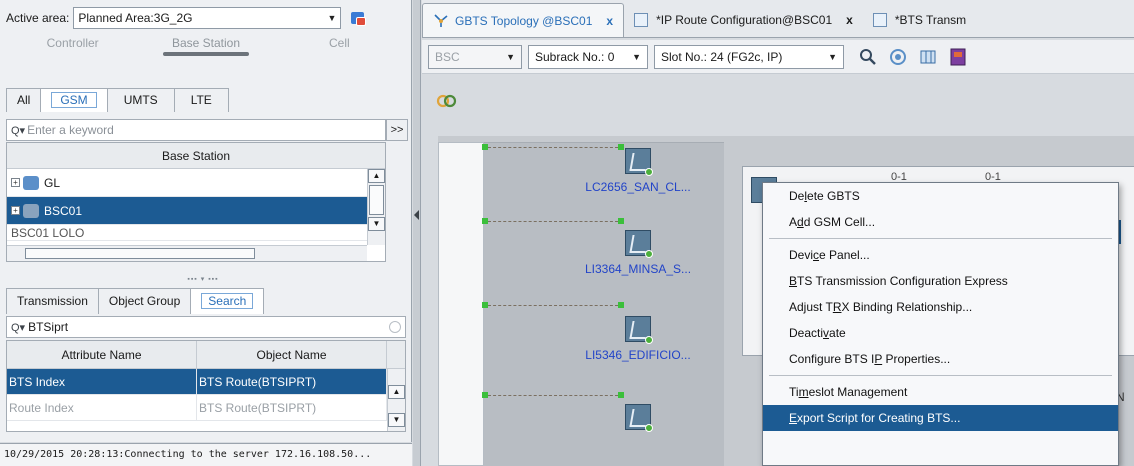 This screenshot has height=466, width=1134. Describe the element at coordinates (358, 18) in the screenshot. I see `area-settings-icon` at that location.